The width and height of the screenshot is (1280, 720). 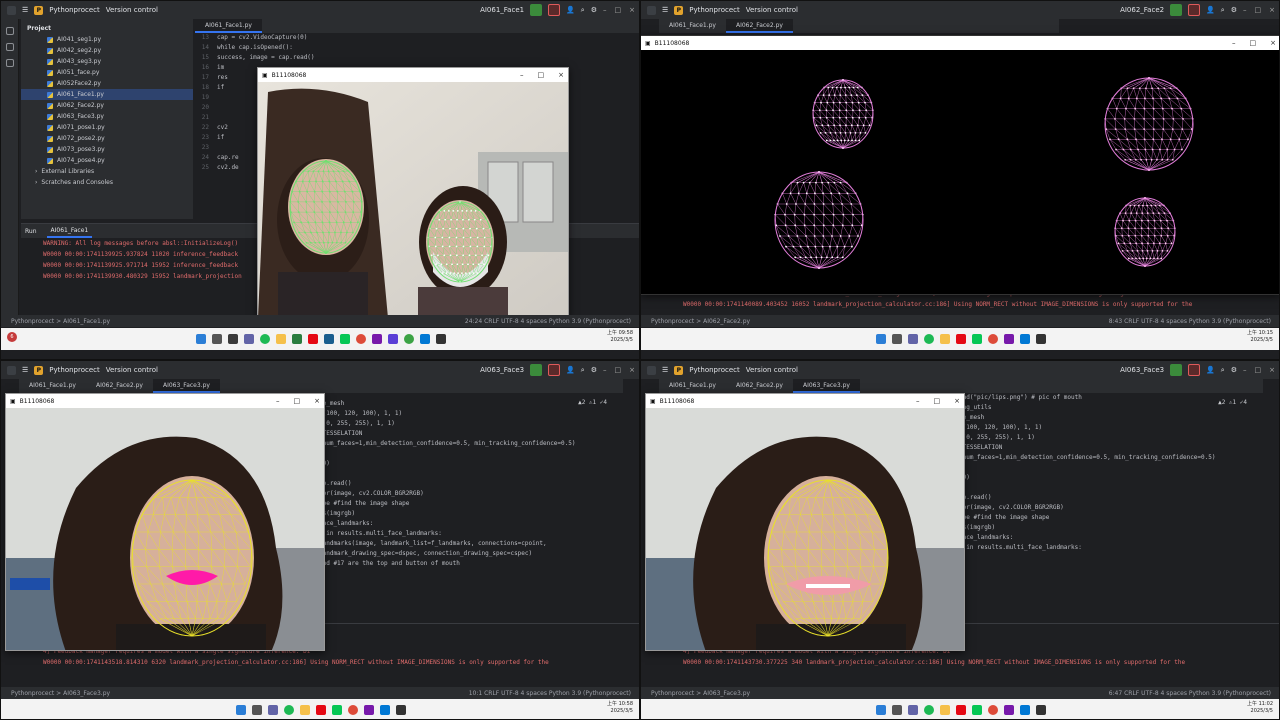 I want to click on project-tree-header: Project, so click(x=107, y=28).